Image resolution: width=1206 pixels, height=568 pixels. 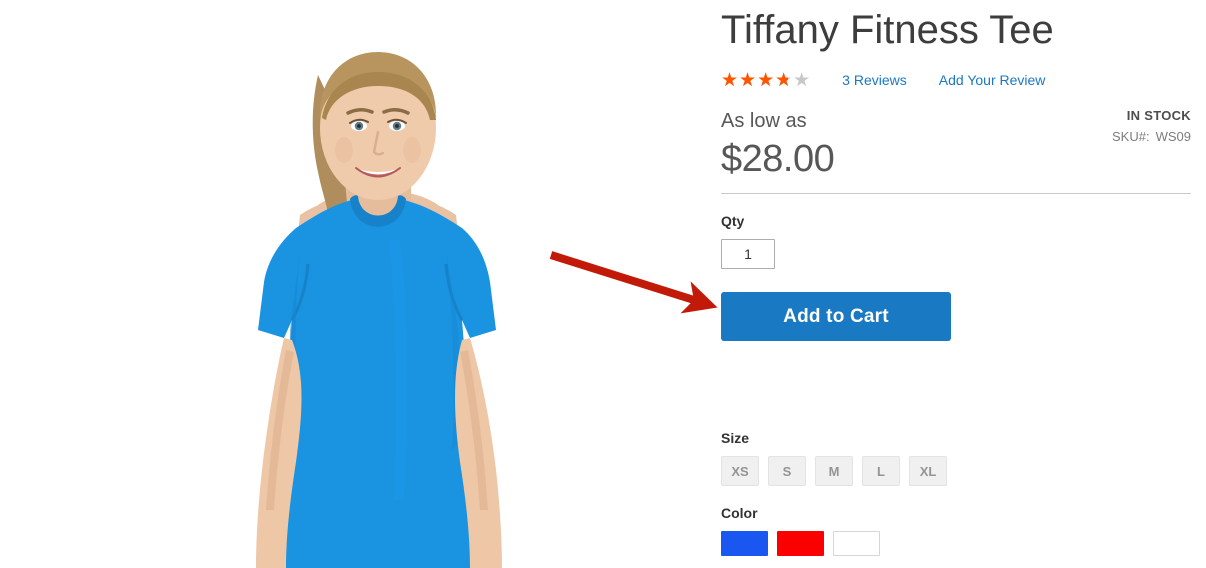 I want to click on size-swatch-row: XS S M L XL, so click(x=838, y=471).